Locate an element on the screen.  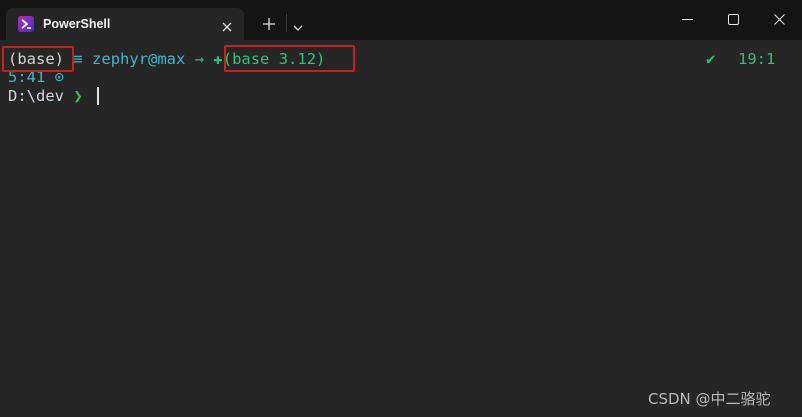
prompt-line-3: D:\dev ❯ is located at coordinates (45, 96).